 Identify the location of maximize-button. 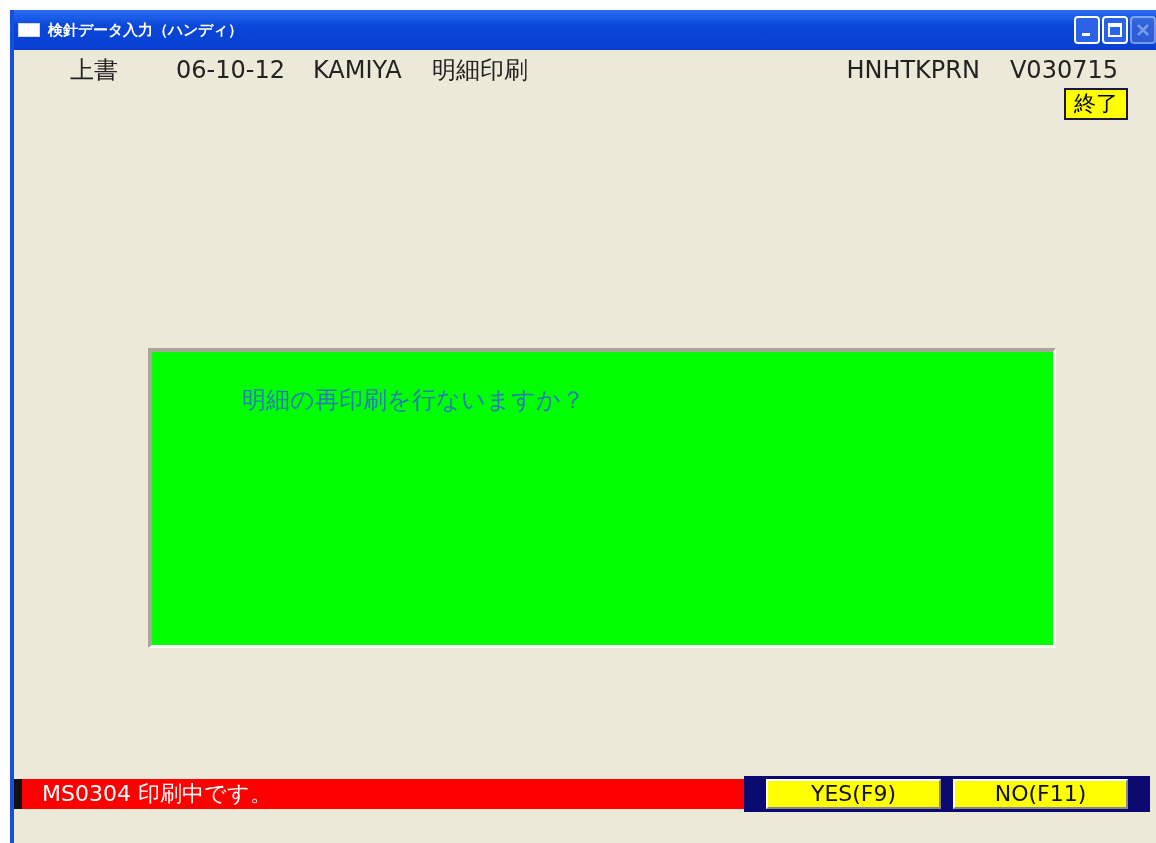
(1115, 30).